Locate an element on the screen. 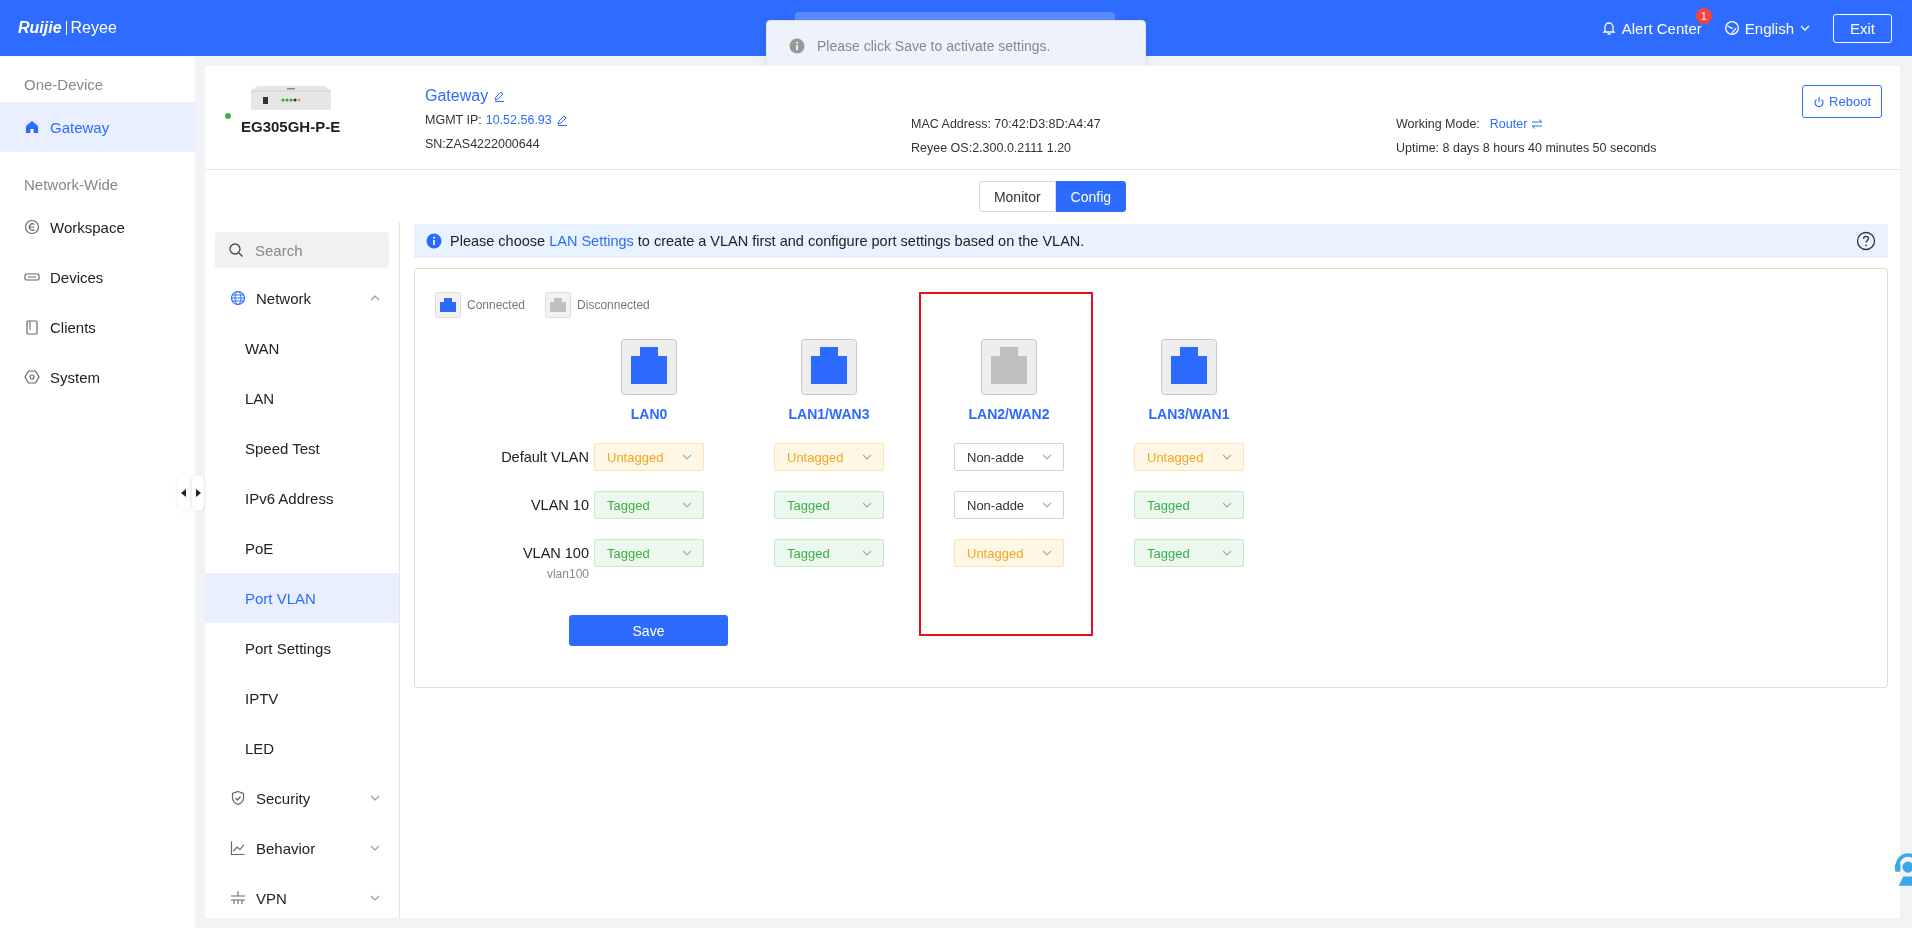 The image size is (1912, 928). circle-icon is located at coordinates (32, 227).